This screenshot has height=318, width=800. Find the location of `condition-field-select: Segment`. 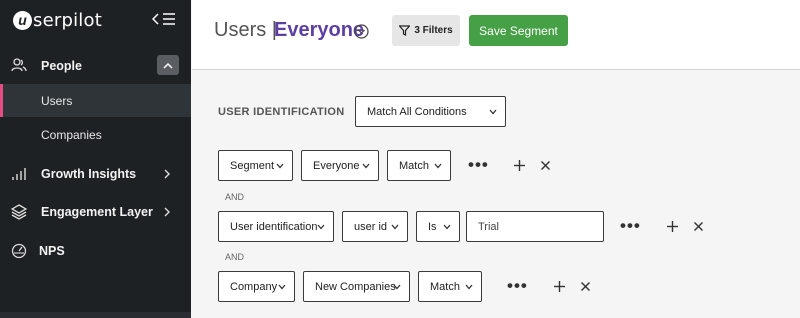

condition-field-select: Segment is located at coordinates (255, 165).